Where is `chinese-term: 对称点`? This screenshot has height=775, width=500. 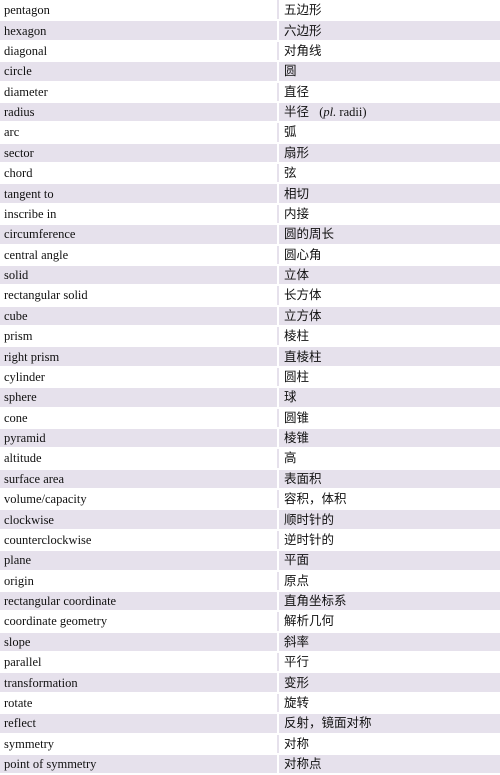 chinese-term: 对称点 is located at coordinates (388, 764).